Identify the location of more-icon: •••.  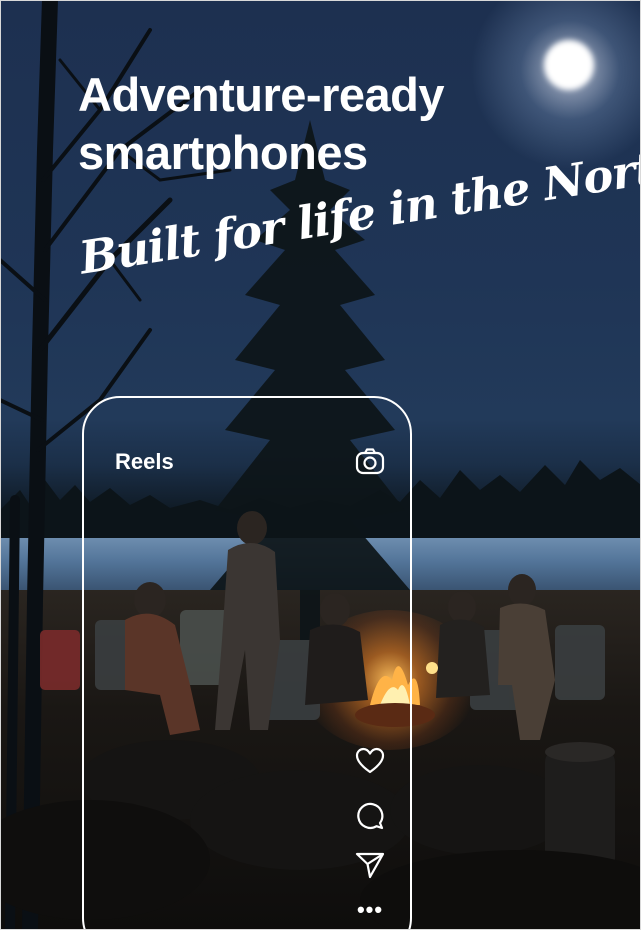
(370, 909).